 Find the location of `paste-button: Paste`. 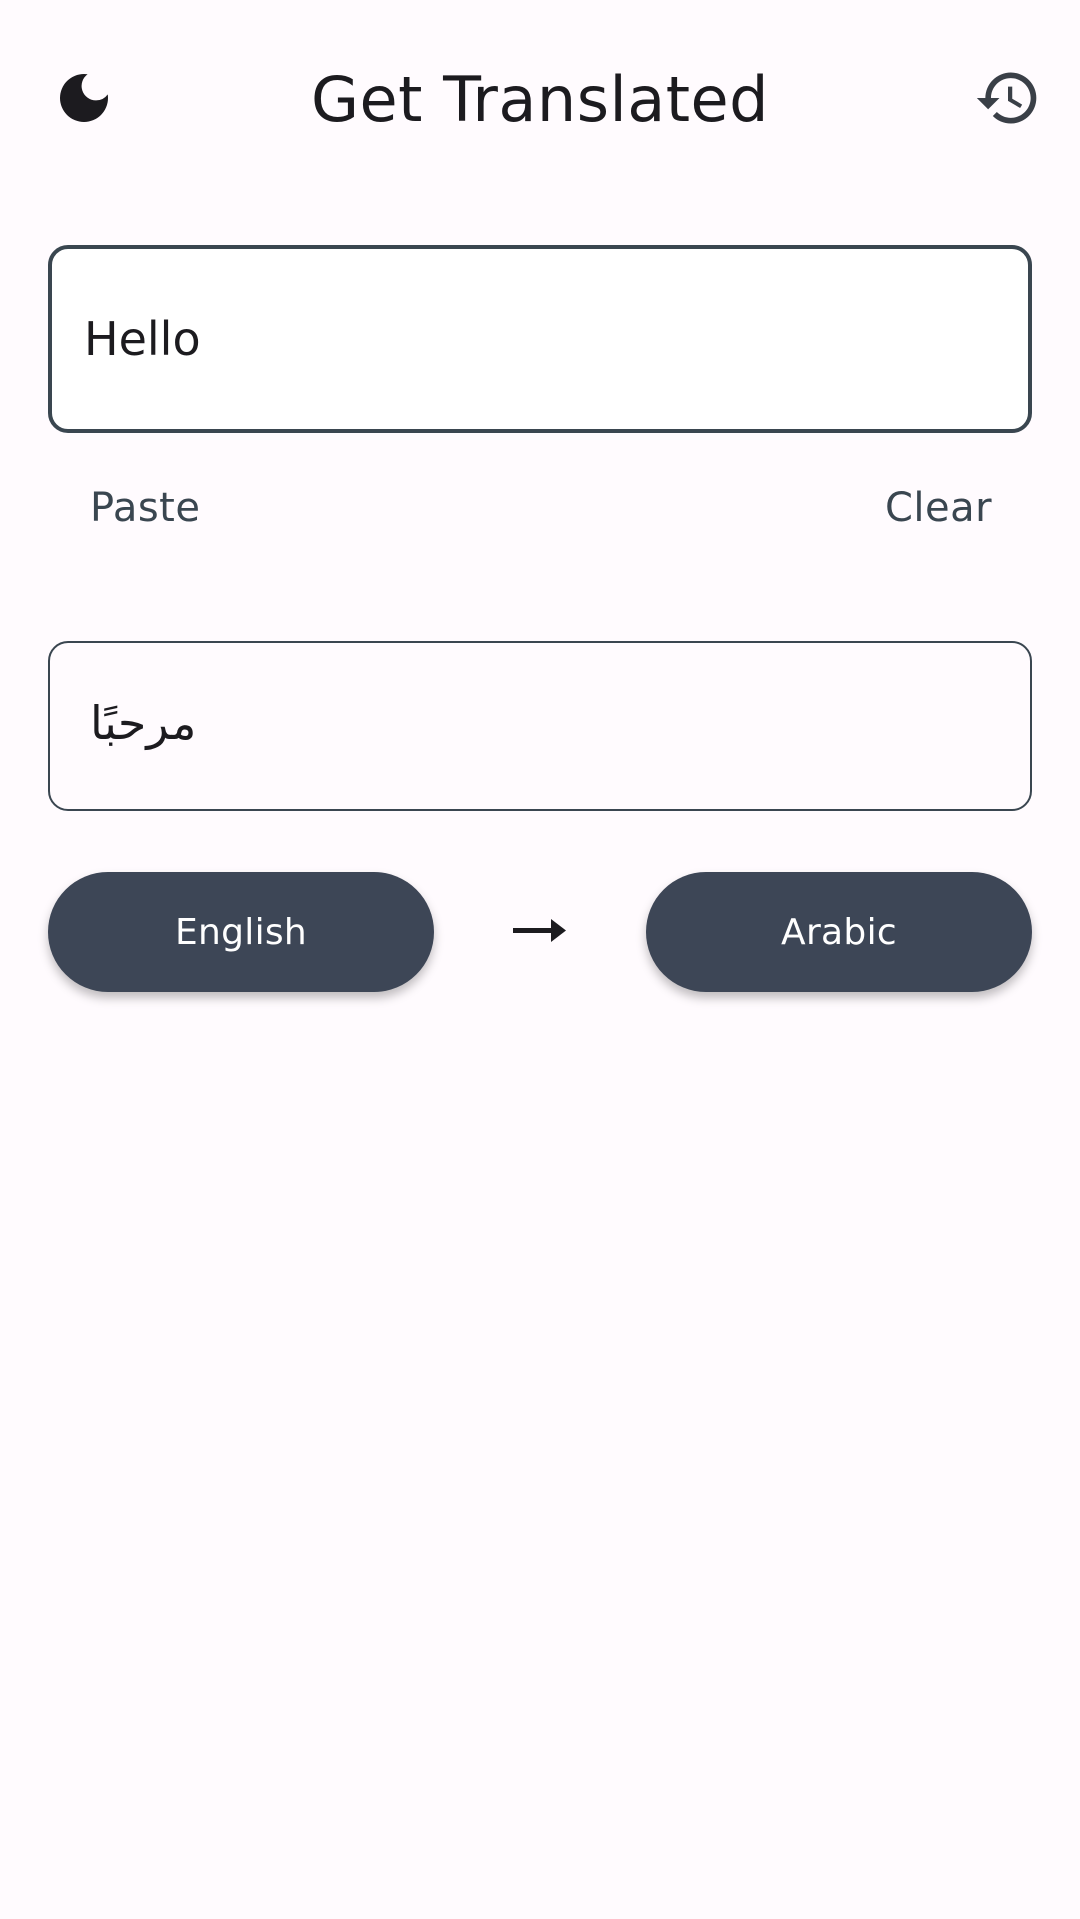

paste-button: Paste is located at coordinates (145, 508).